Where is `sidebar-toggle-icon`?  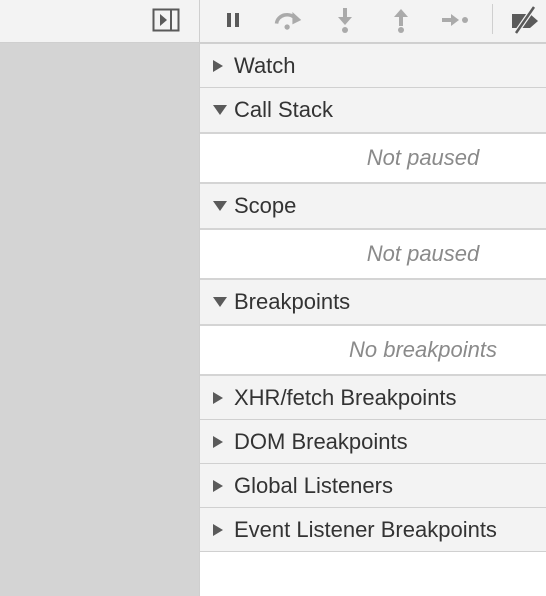
sidebar-toggle-icon is located at coordinates (166, 20).